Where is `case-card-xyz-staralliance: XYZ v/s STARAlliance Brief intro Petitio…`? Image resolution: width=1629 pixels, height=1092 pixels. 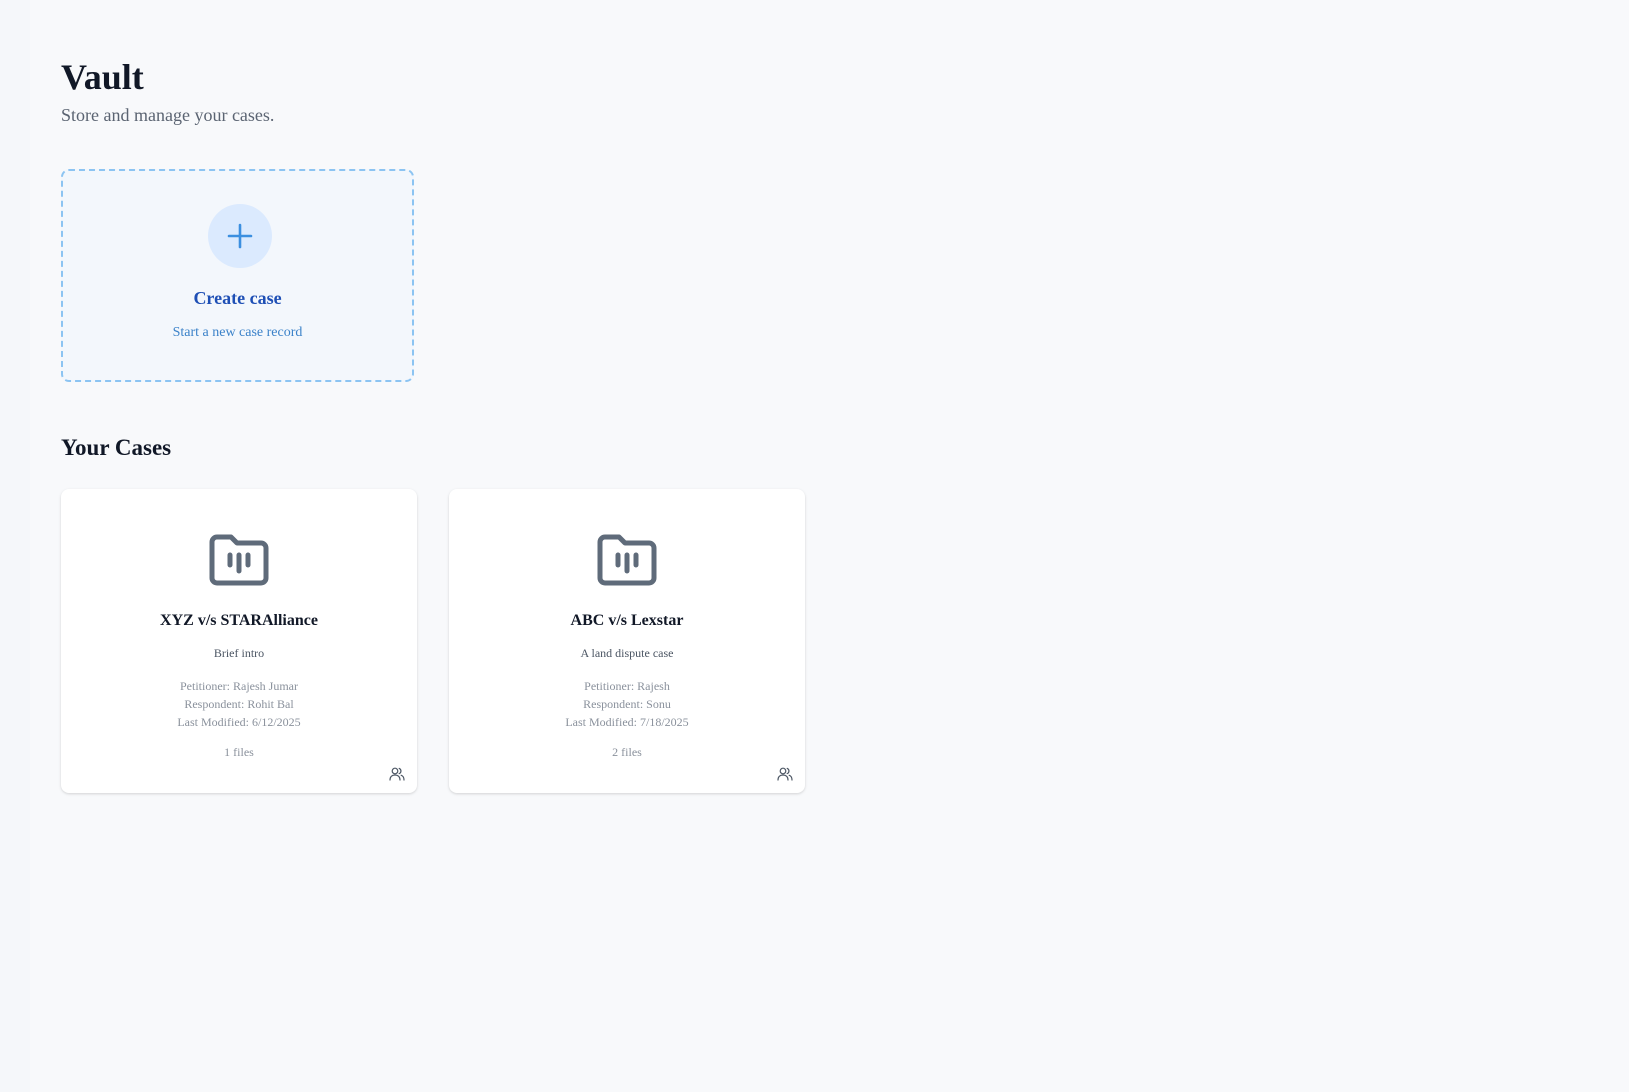
case-card-xyz-staralliance: XYZ v/s STARAlliance Brief intro Petitio… is located at coordinates (239, 641).